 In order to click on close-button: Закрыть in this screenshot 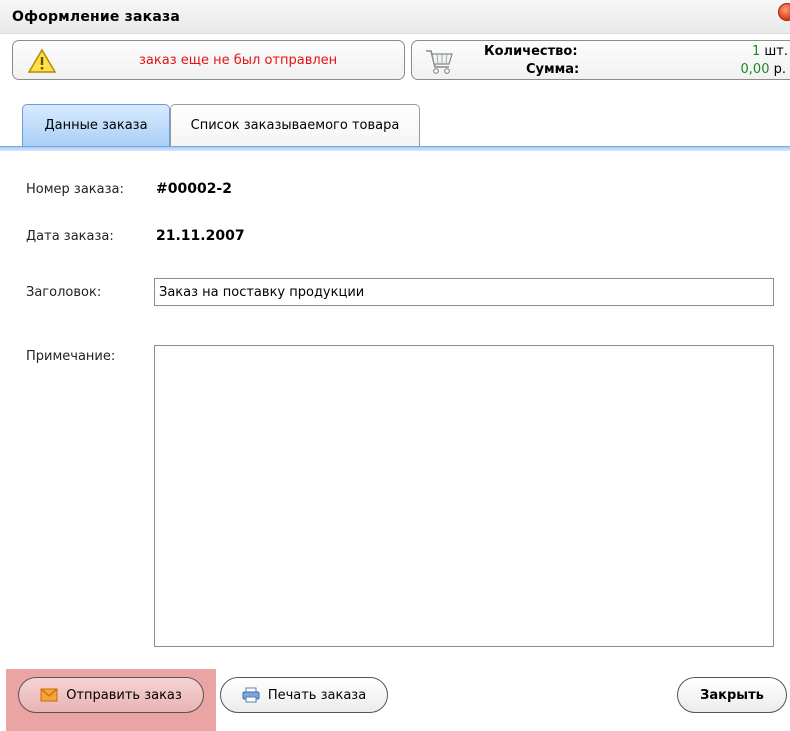, I will do `click(732, 695)`.